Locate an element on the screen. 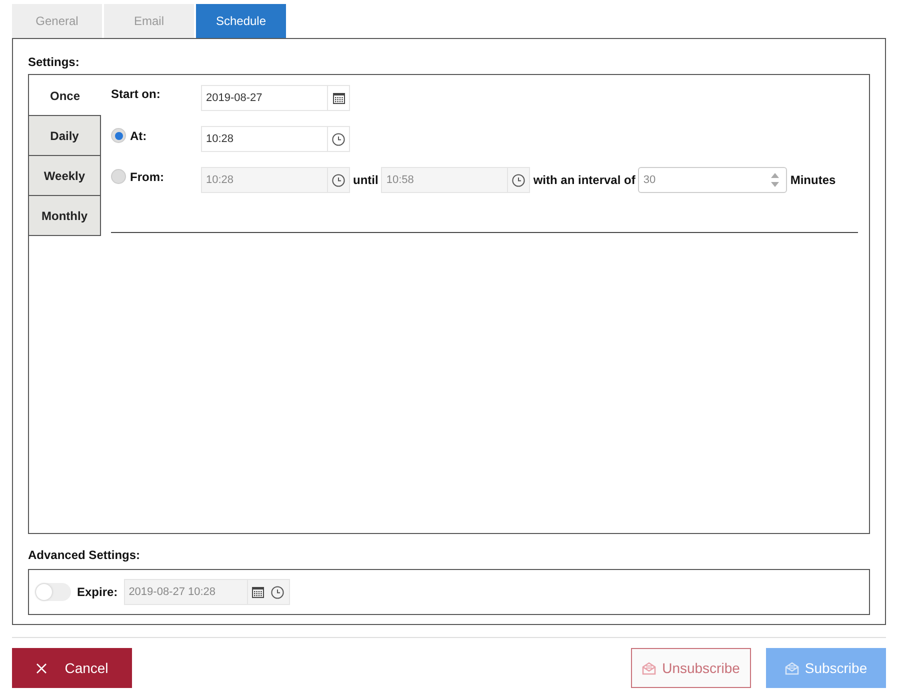 This screenshot has height=692, width=898. section-title: Advanced Settings: is located at coordinates (84, 555).